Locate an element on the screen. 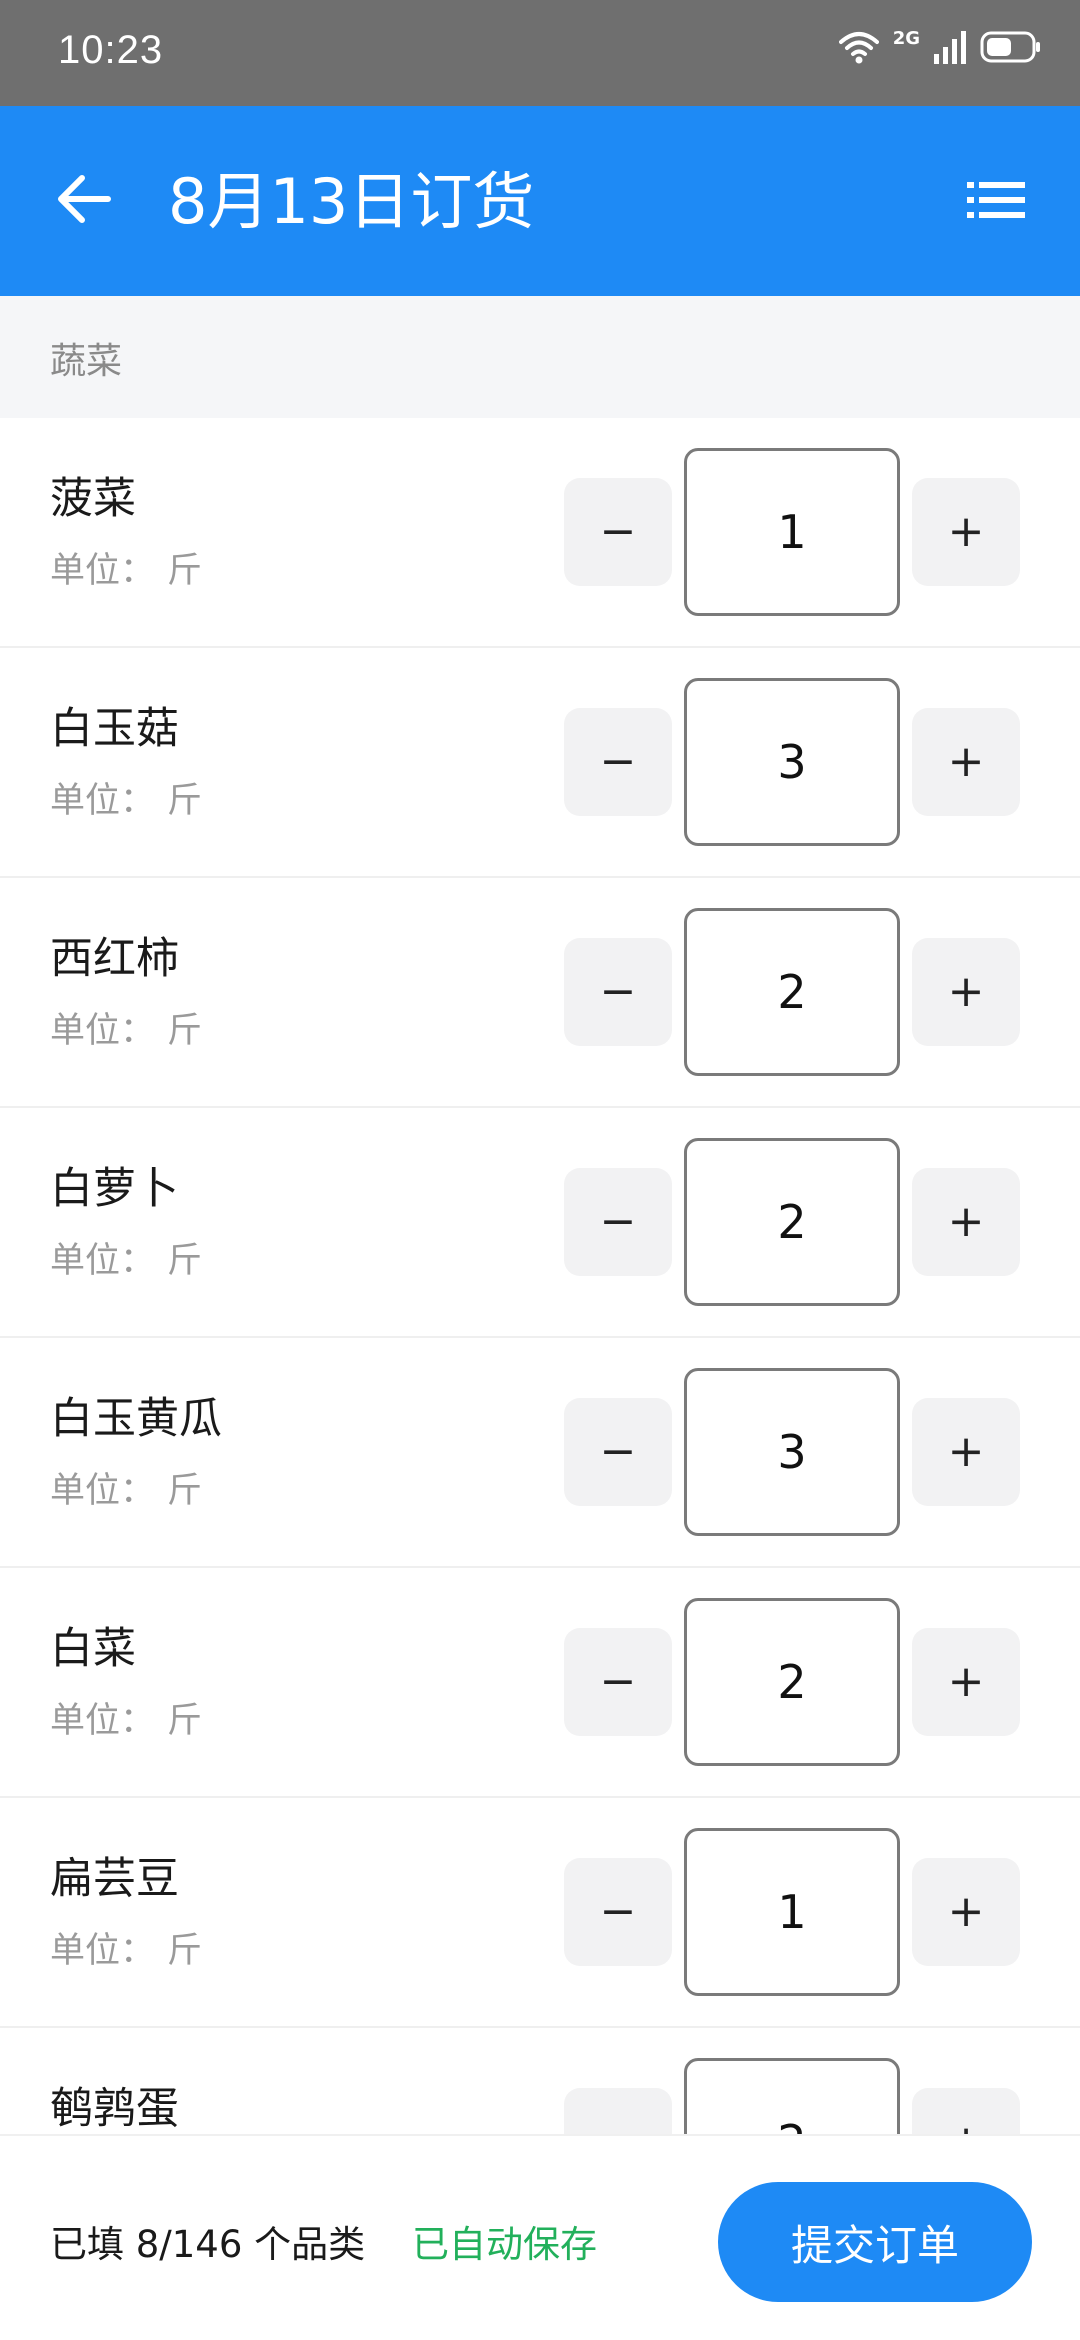 Image resolution: width=1080 pixels, height=2340 pixels. list-item: 扁芸豆 单位： 斤 − 1 + is located at coordinates (540, 1913).